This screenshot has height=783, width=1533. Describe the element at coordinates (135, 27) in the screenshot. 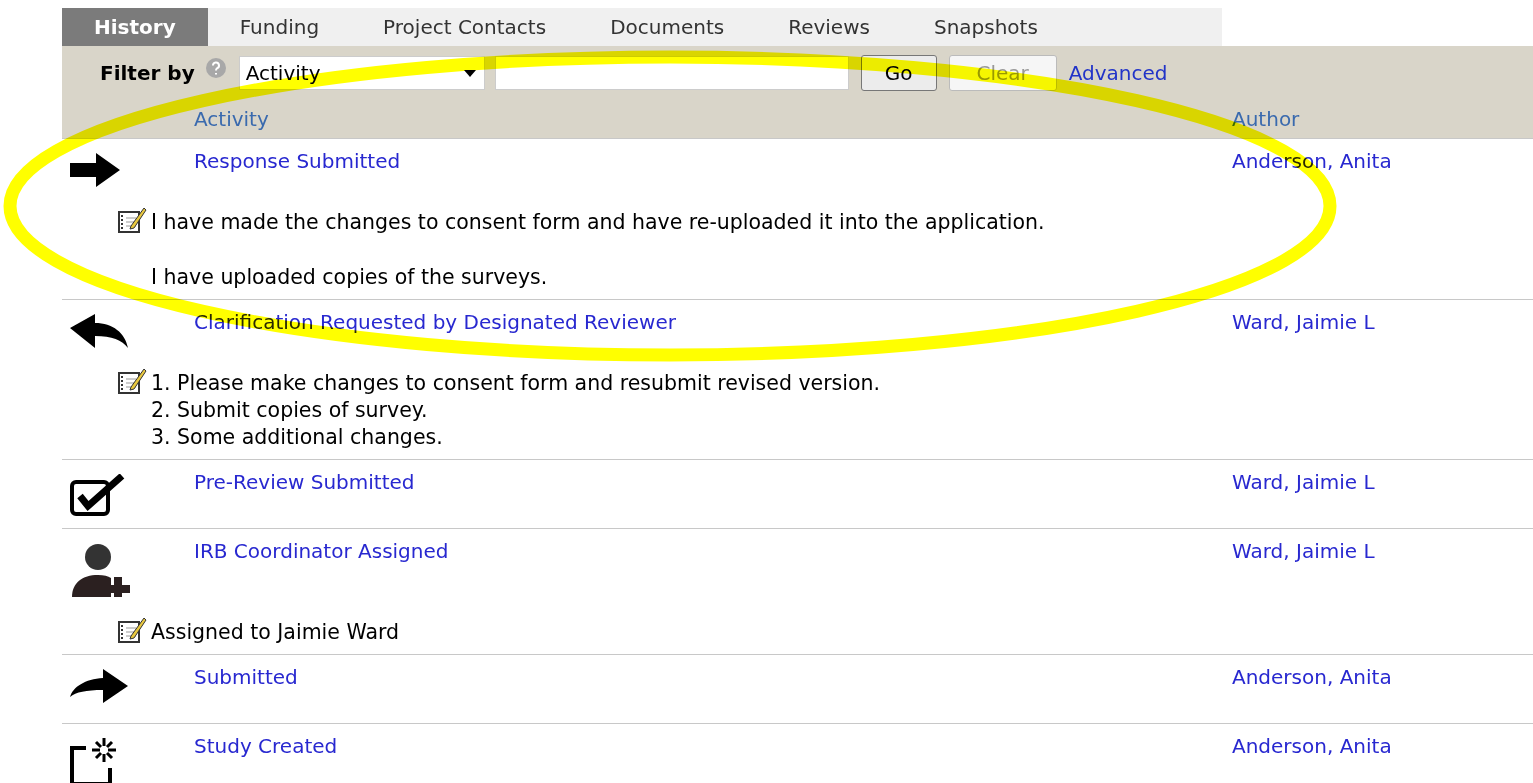

I see `tab: History` at that location.